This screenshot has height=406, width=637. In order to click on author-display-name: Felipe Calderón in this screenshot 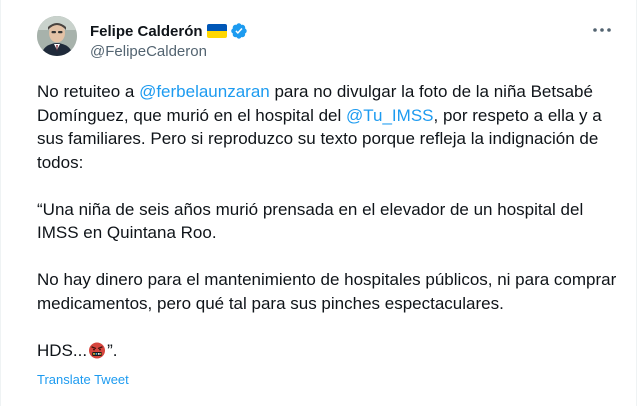, I will do `click(146, 31)`.